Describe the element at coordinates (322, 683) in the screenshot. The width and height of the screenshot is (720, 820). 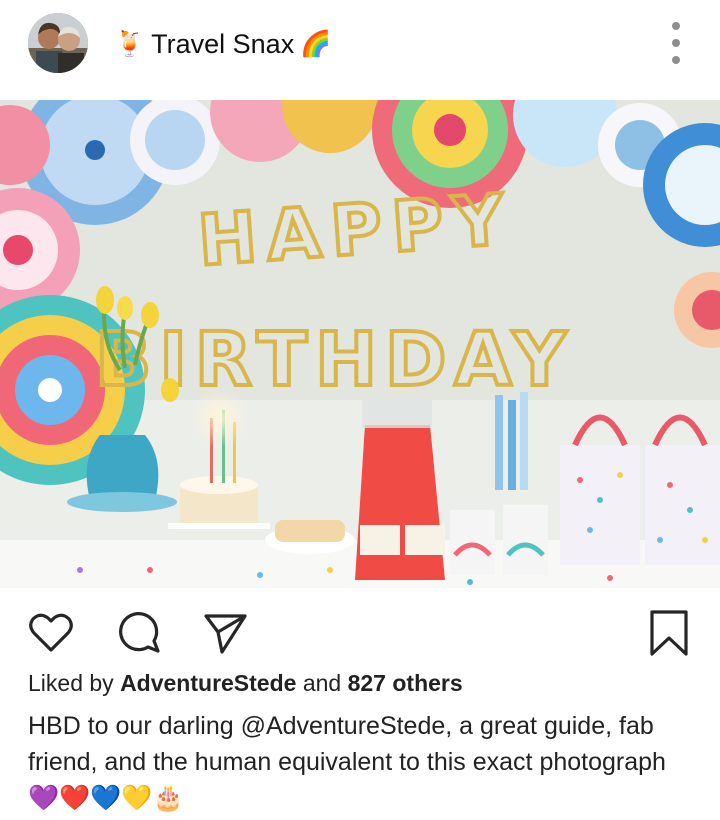
I see `likes-middle: and` at that location.